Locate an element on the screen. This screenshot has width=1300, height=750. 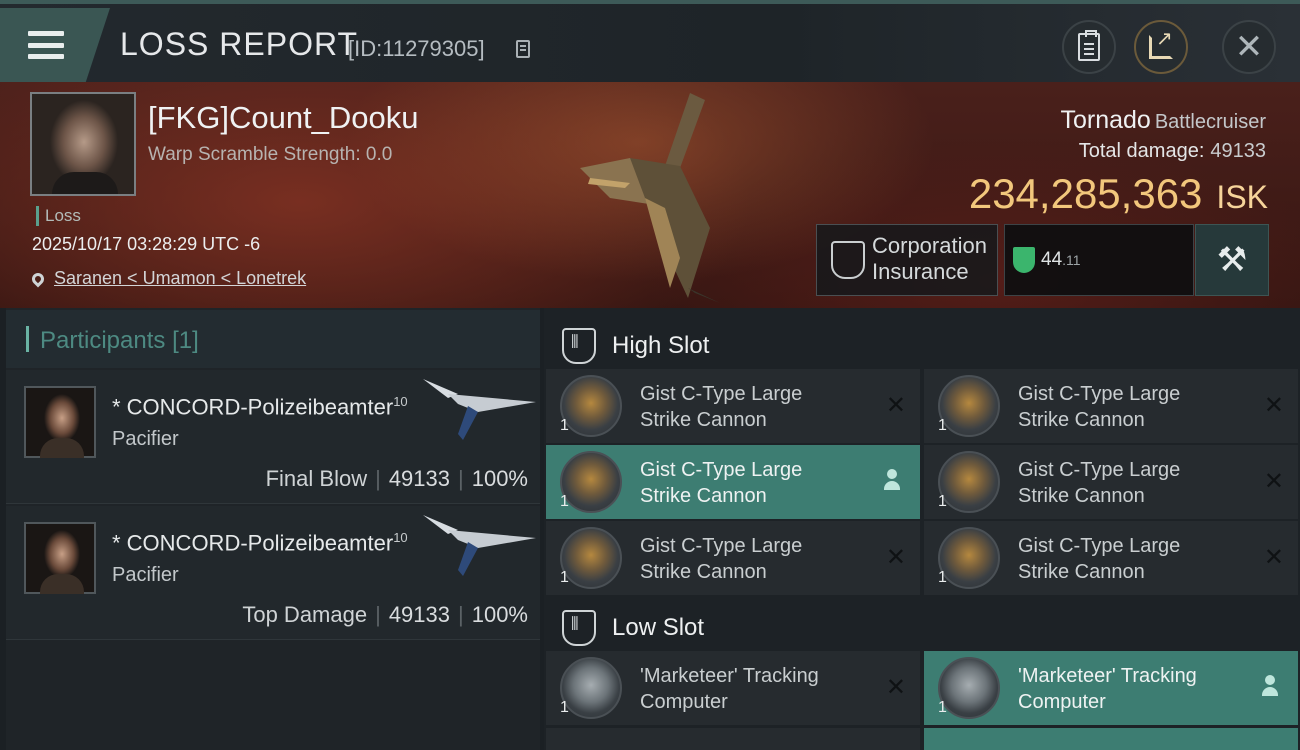
corporation-insurance-button: Corporation Insurance is located at coordinates (907, 260).